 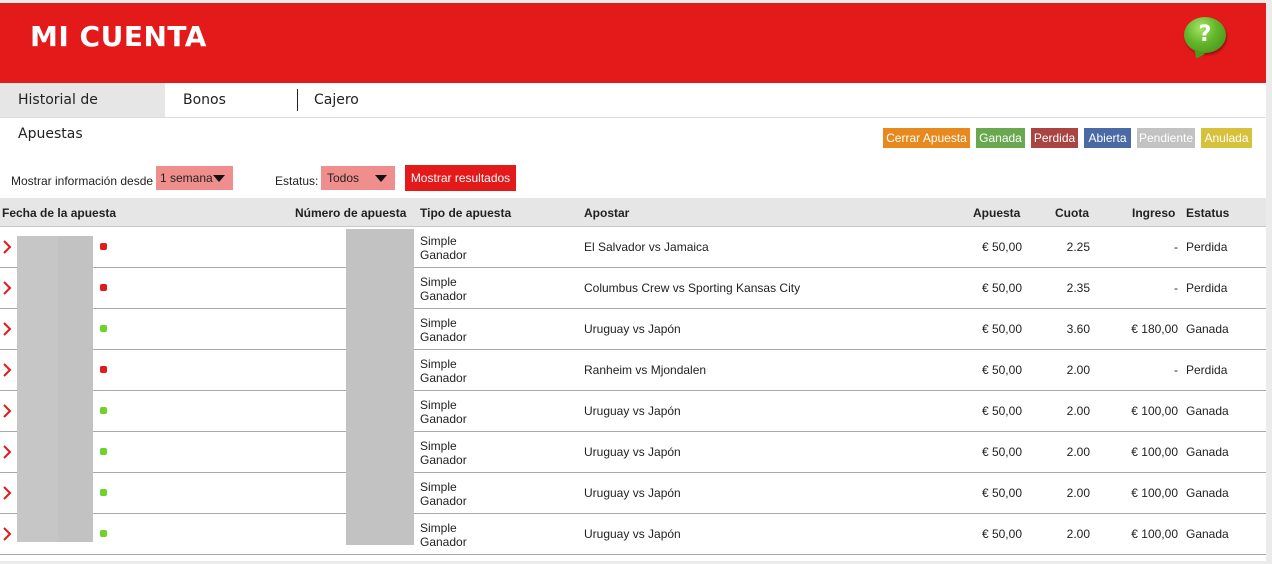 What do you see at coordinates (380, 387) in the screenshot?
I see `redacted-bet-numbers` at bounding box center [380, 387].